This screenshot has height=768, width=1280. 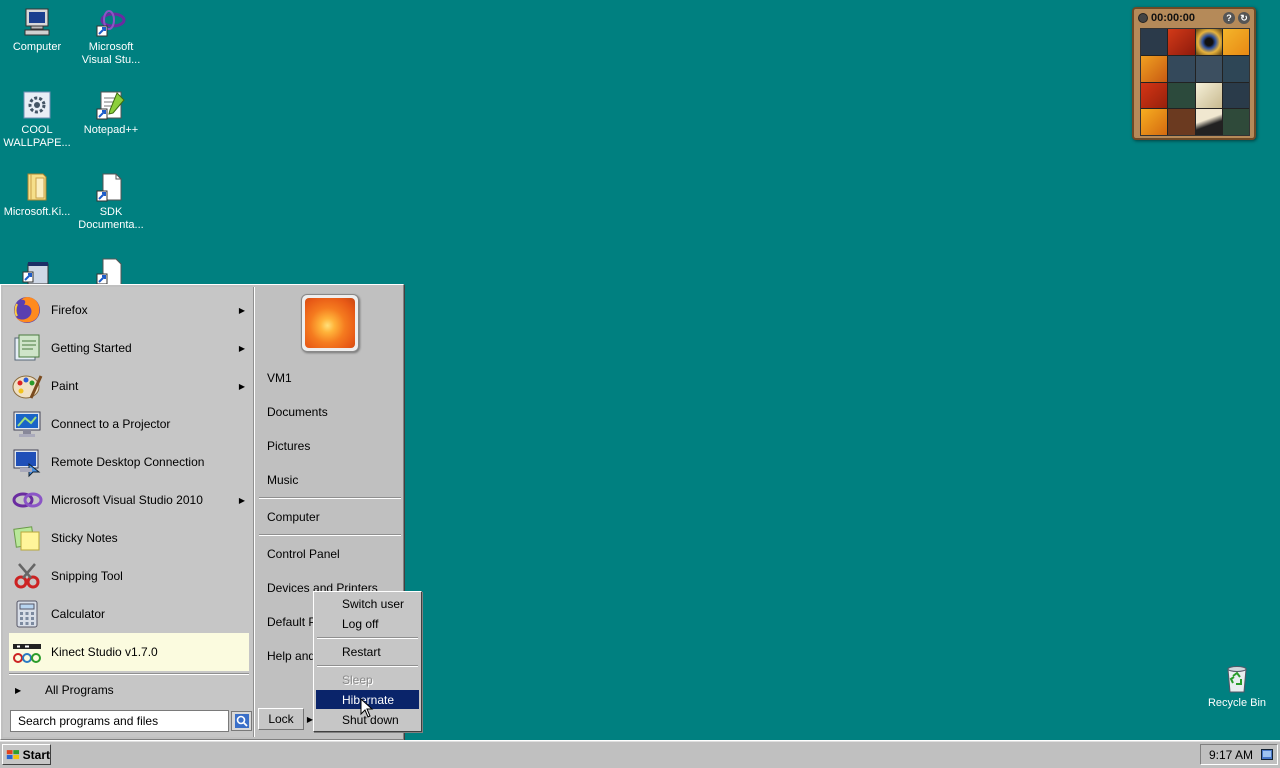 I want to click on calculator-icon, so click(x=27, y=614).